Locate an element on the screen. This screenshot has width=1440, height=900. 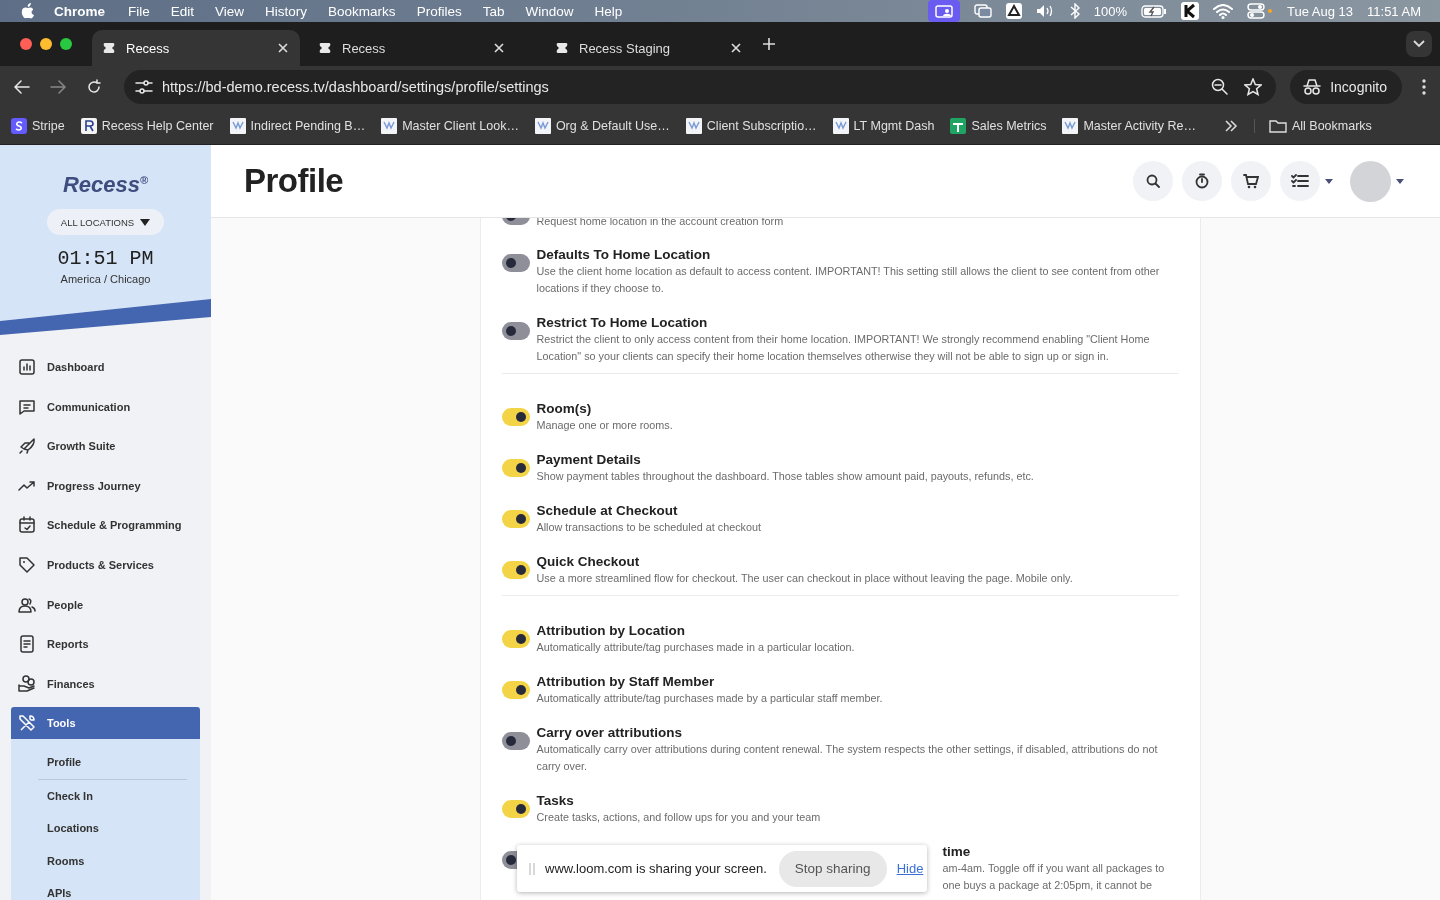
cart-button is located at coordinates (1251, 181).